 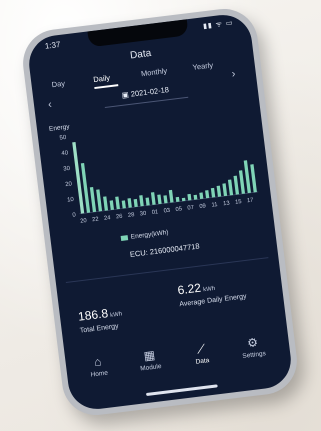 What do you see at coordinates (119, 217) in the screenshot?
I see `x-tick-label: 26` at bounding box center [119, 217].